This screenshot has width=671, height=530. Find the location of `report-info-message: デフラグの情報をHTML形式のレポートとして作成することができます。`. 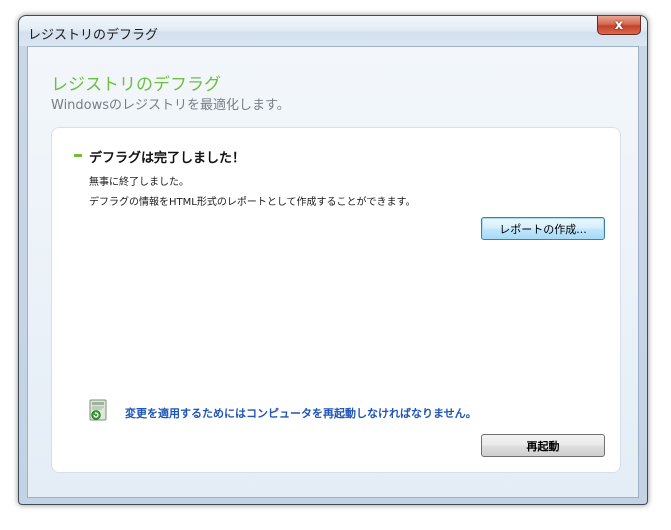

report-info-message: デフラグの情報をHTML形式のレポートとして作成することができます。 is located at coordinates (252, 202).